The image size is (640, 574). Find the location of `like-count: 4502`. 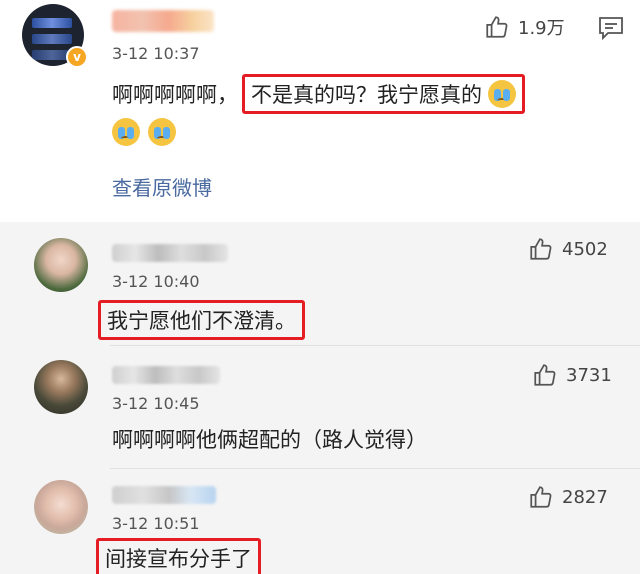

like-count: 4502 is located at coordinates (585, 249).